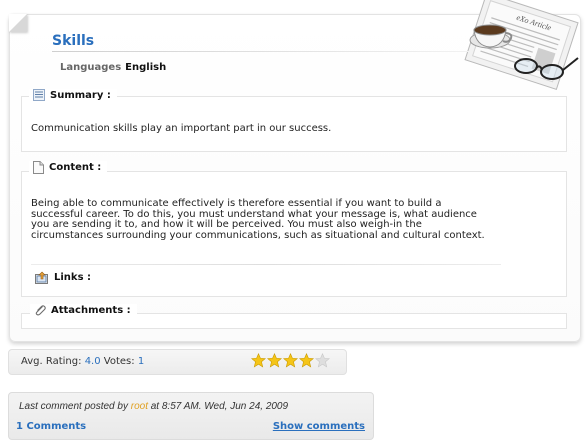  What do you see at coordinates (177, 362) in the screenshot?
I see `rating-bar: Avg. Rating: 4.0 Votes: 1` at bounding box center [177, 362].